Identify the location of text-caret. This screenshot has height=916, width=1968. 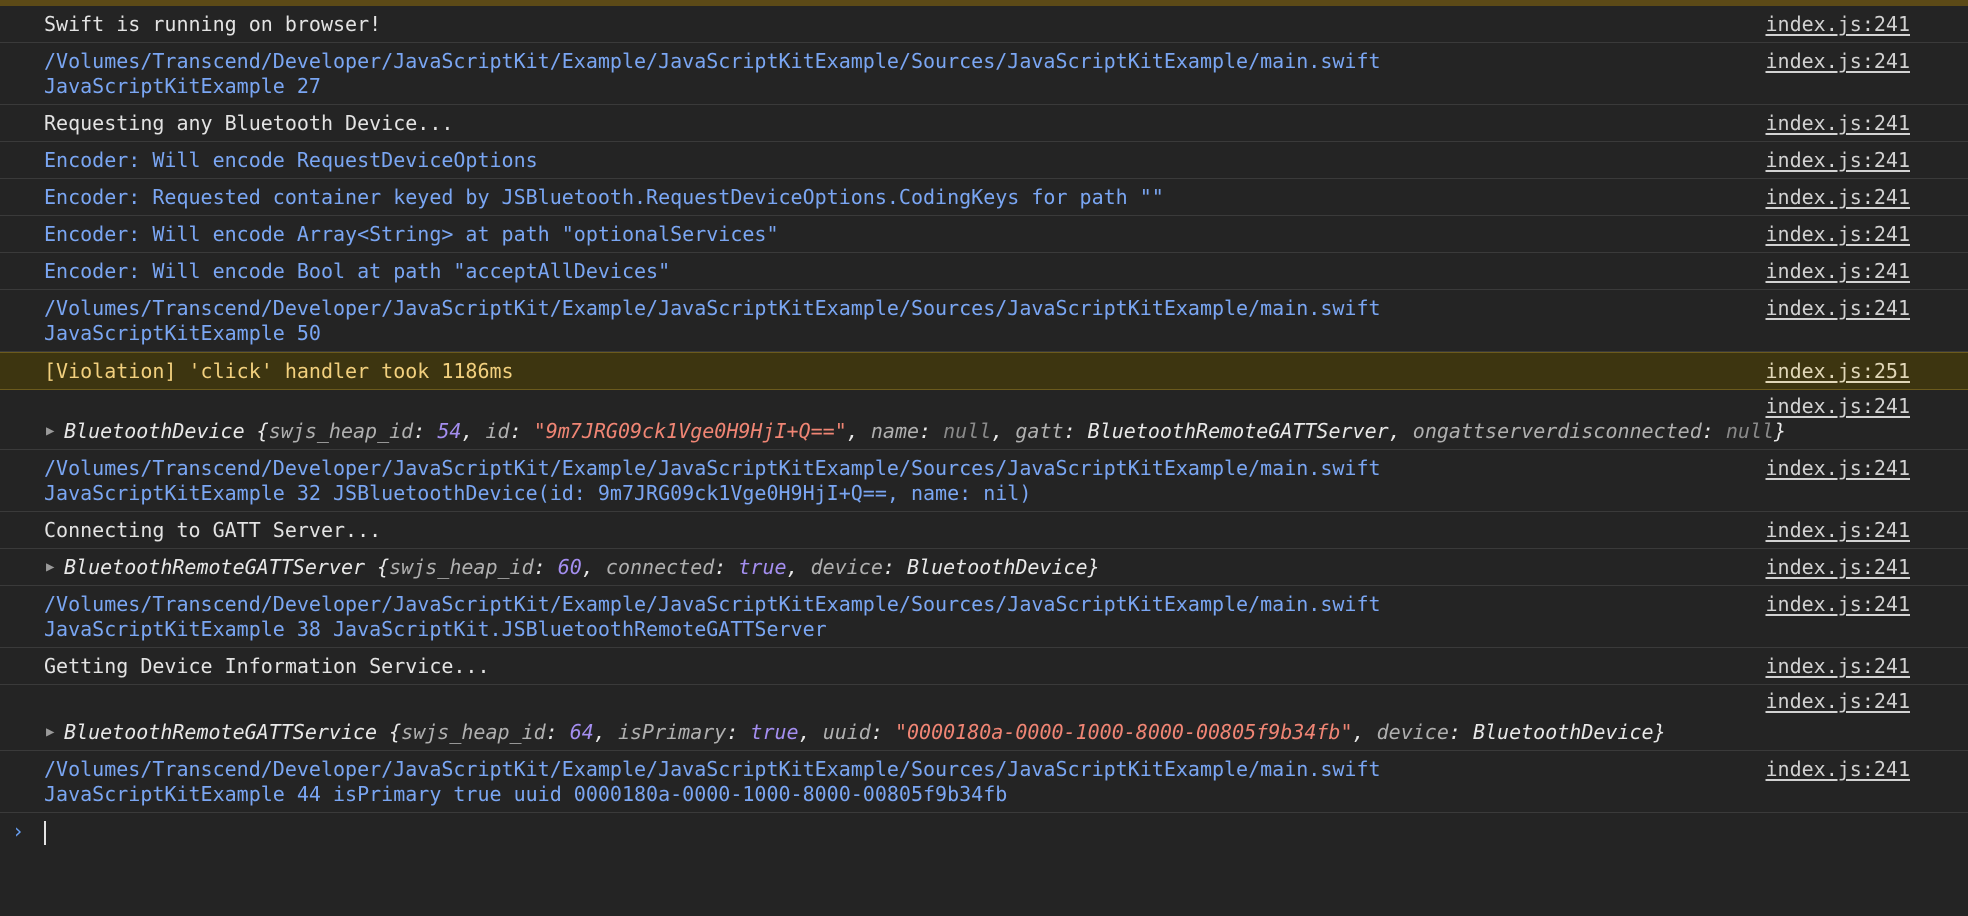
(45, 833).